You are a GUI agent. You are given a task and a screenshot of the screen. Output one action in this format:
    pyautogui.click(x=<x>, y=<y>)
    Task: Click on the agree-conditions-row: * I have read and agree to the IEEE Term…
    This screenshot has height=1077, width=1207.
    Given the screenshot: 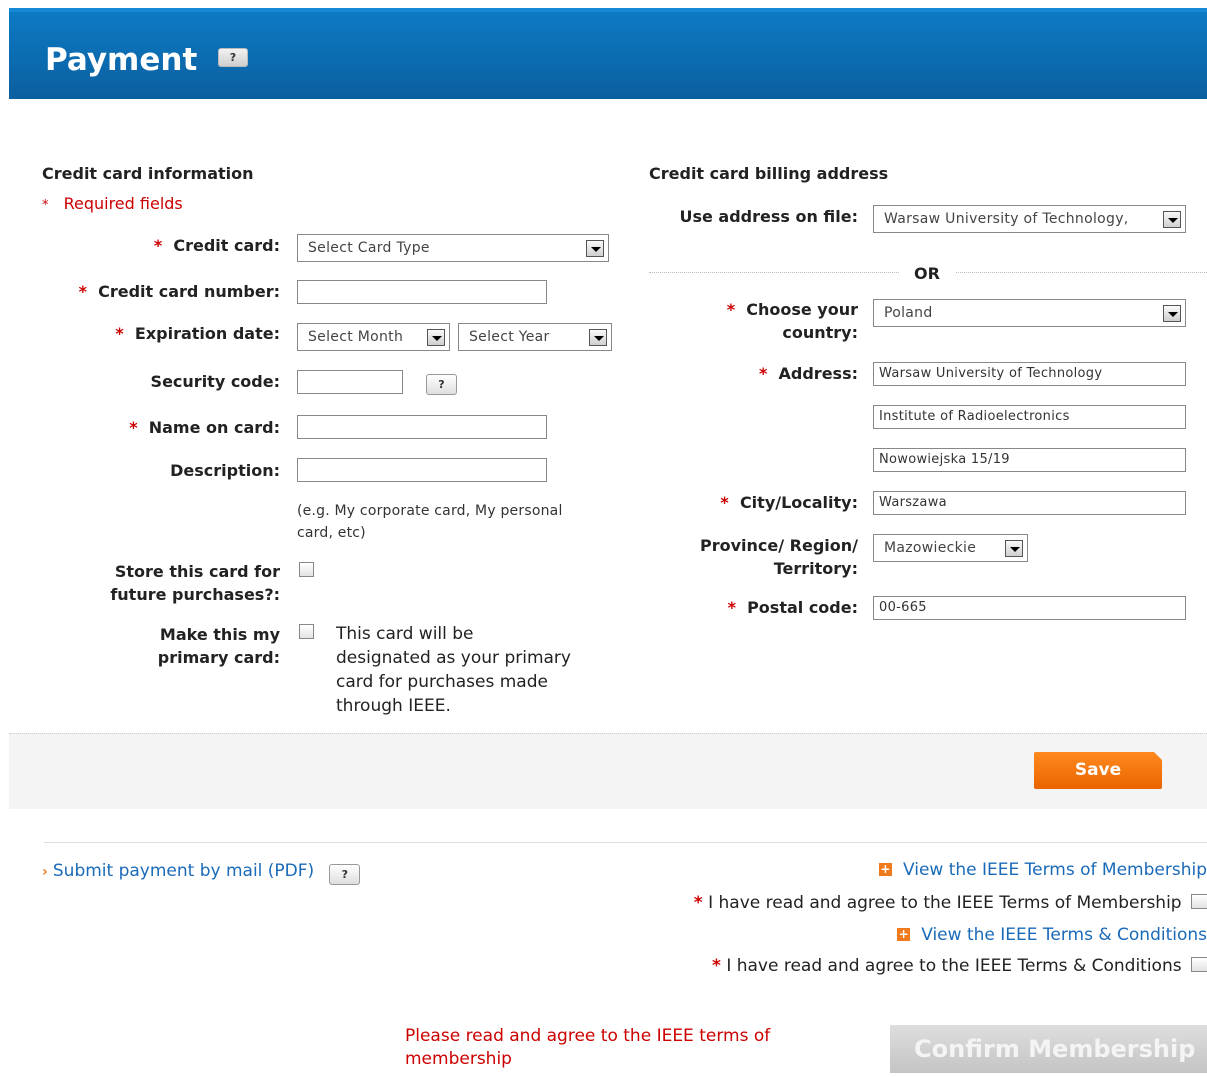 What is the action you would take?
    pyautogui.click(x=959, y=966)
    